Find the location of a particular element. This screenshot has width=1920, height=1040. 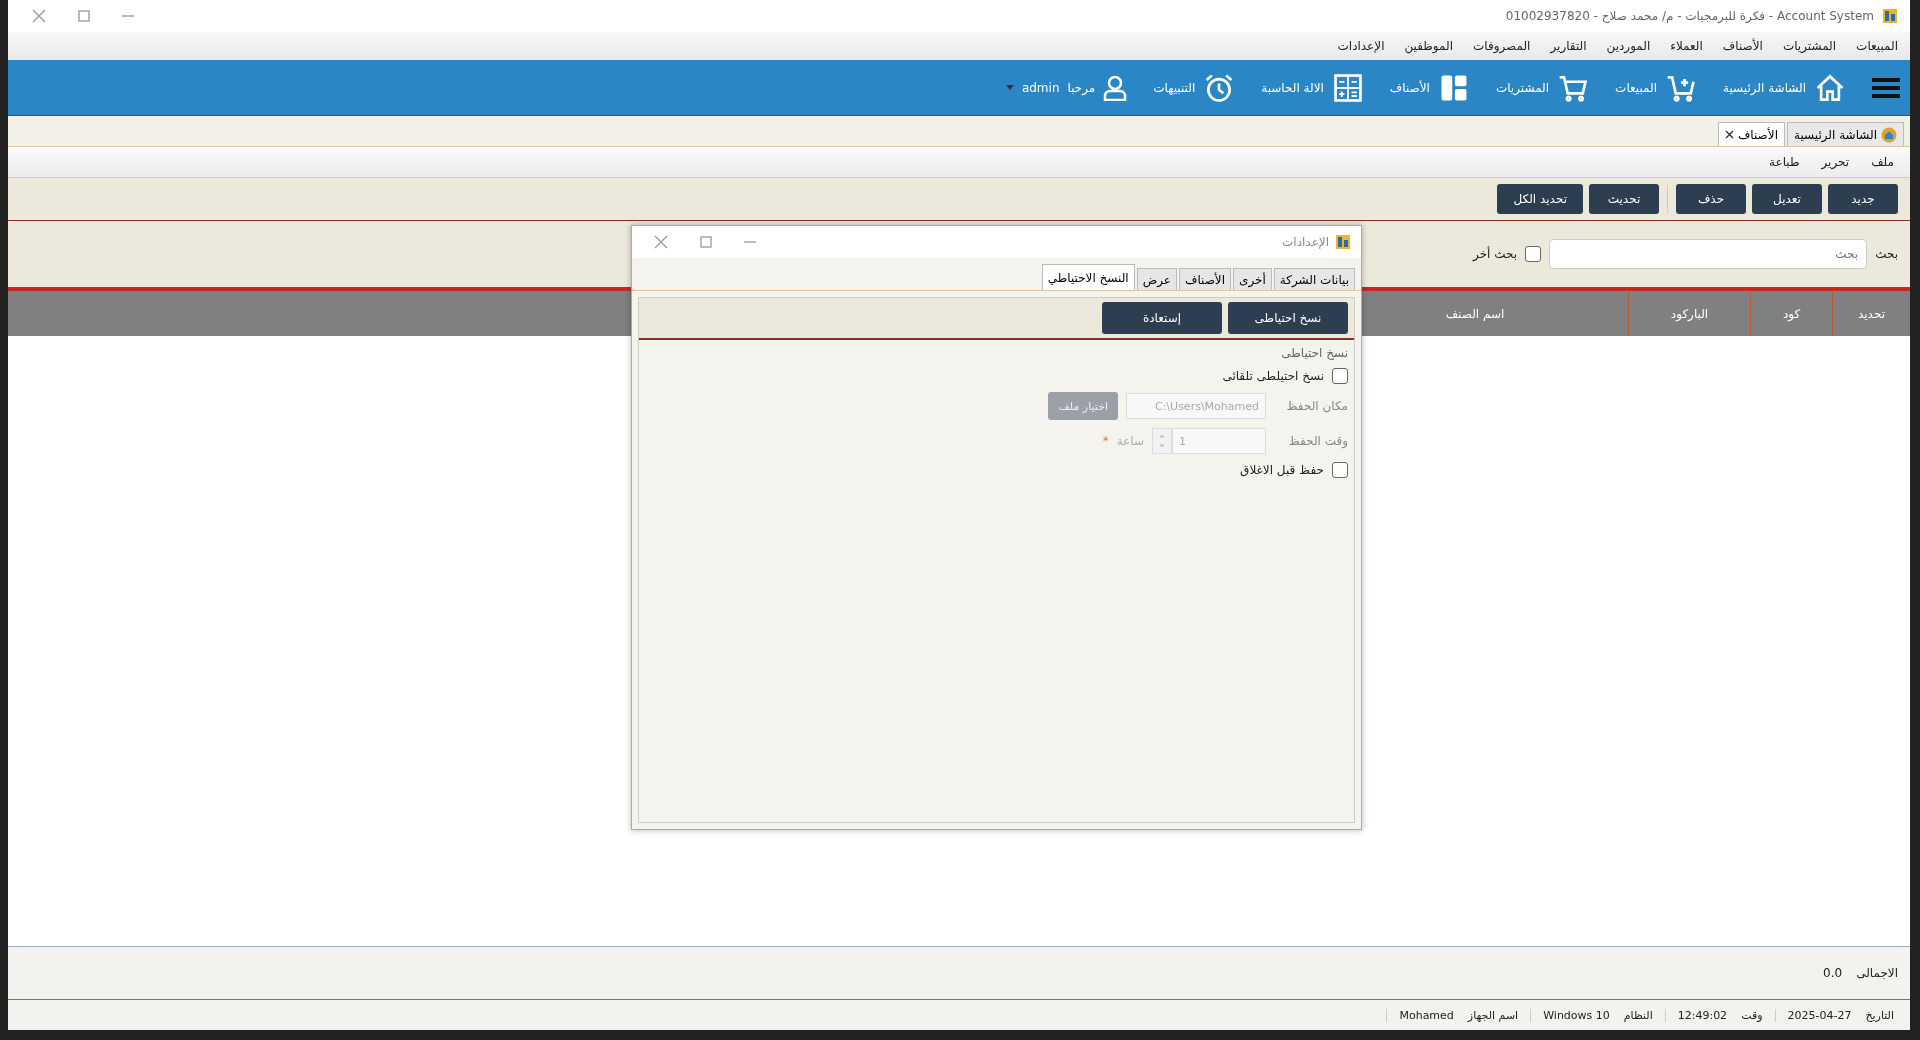

menu-item: تحرير is located at coordinates (1835, 162).